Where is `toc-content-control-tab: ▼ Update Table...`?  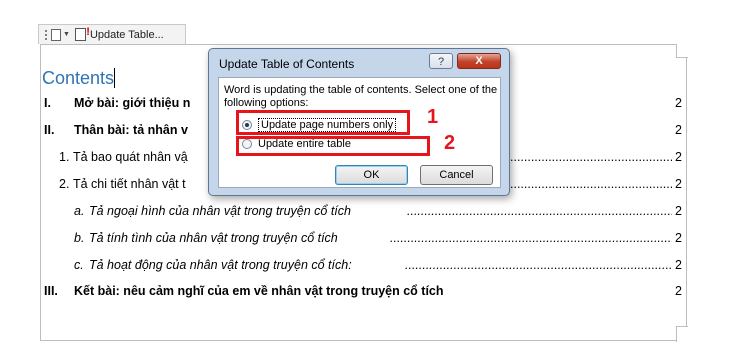 toc-content-control-tab: ▼ Update Table... is located at coordinates (112, 34).